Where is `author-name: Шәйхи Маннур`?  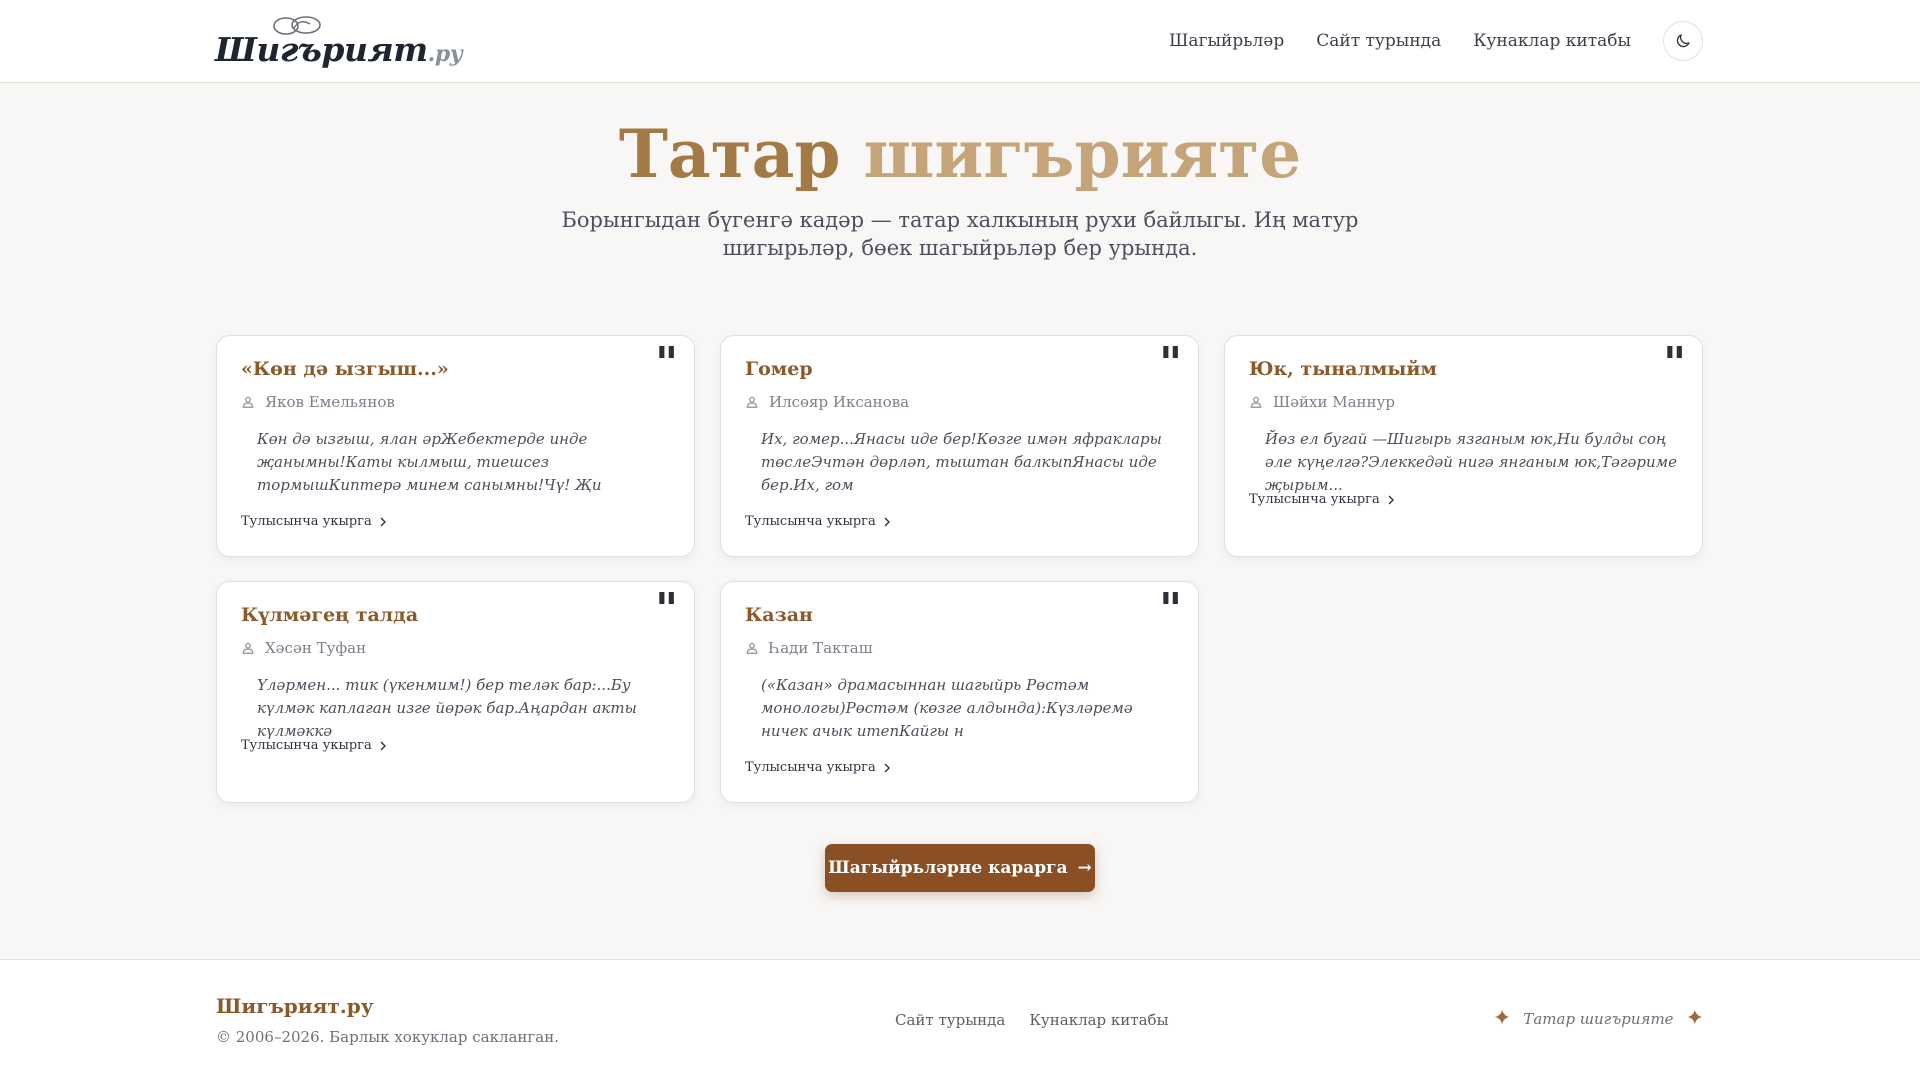 author-name: Шәйхи Маннур is located at coordinates (1334, 402).